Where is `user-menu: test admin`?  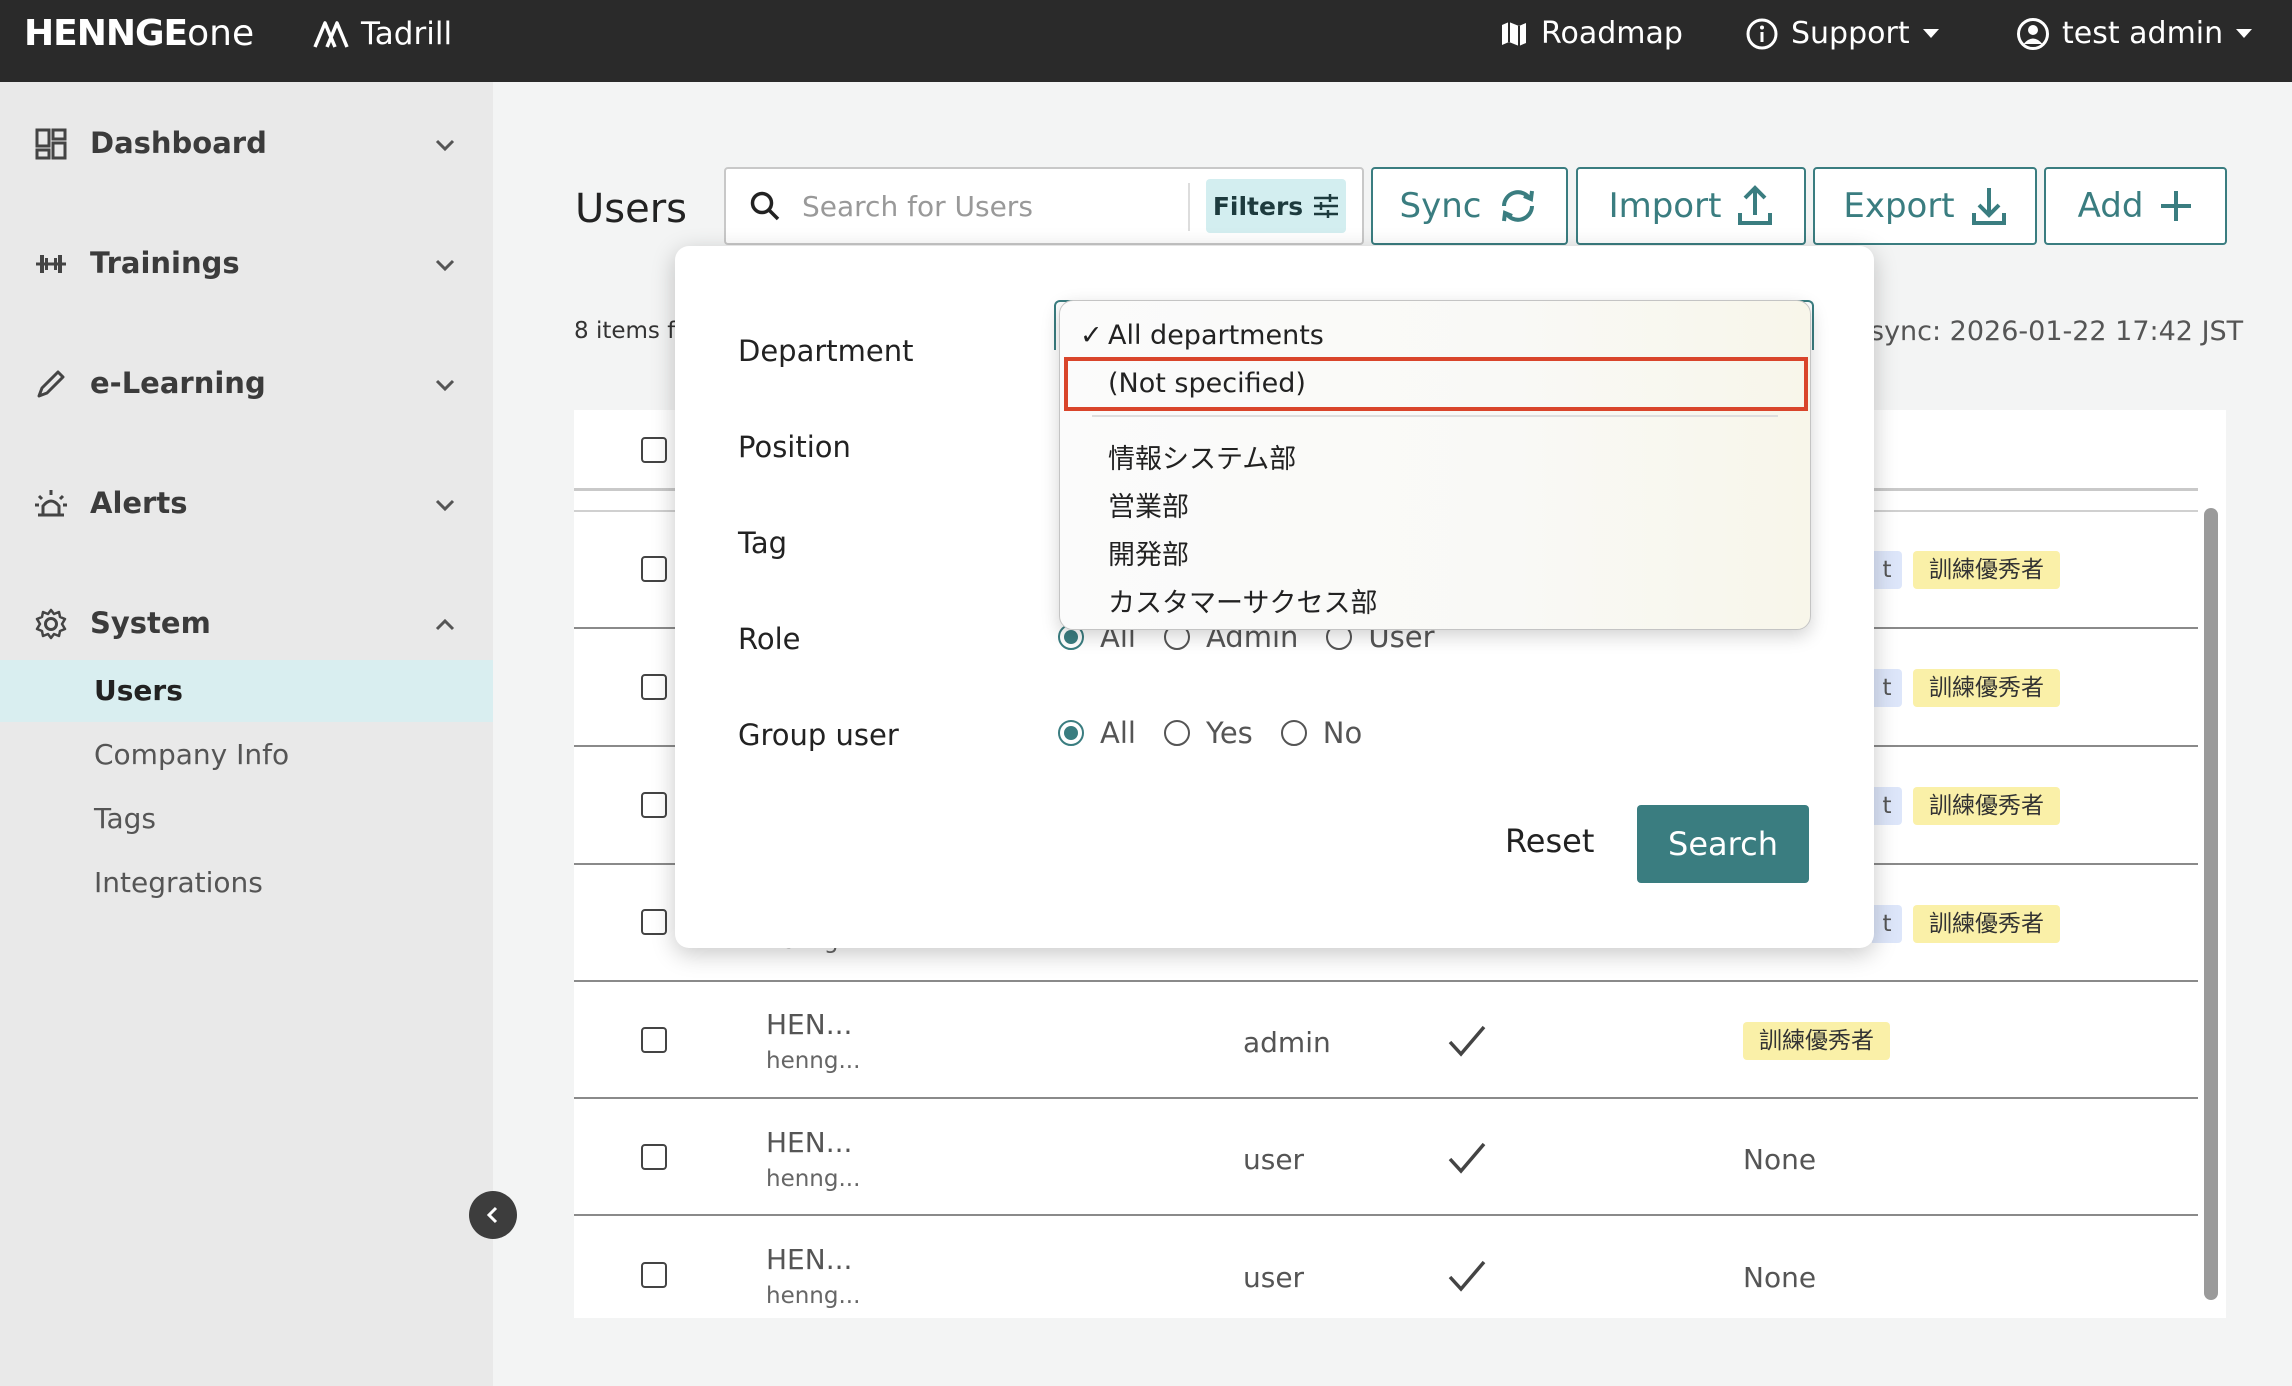 user-menu: test admin is located at coordinates (2134, 33).